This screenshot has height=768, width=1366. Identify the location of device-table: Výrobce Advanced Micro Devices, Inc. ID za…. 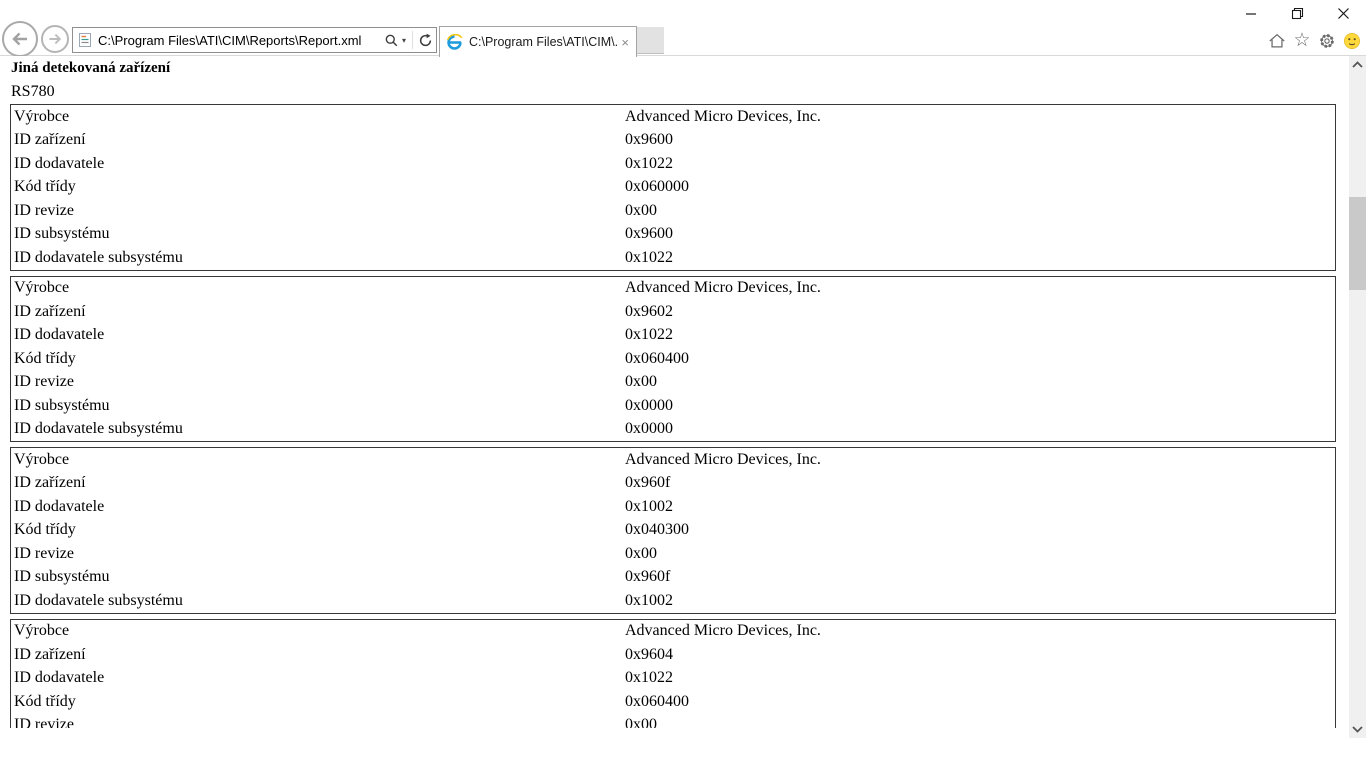
(673, 673).